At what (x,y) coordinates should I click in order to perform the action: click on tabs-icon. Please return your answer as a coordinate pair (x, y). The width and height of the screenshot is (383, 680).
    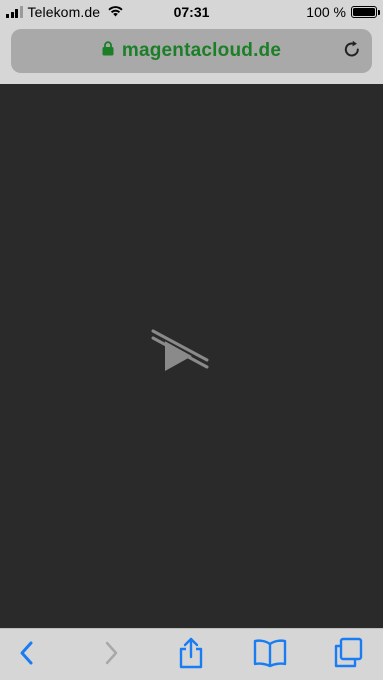
    Looking at the image, I should click on (348, 655).